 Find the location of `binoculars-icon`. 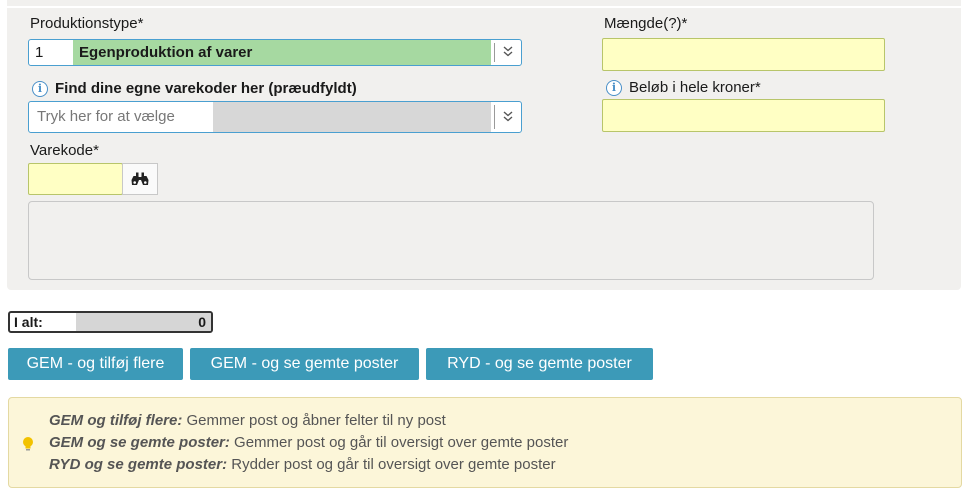

binoculars-icon is located at coordinates (140, 179).